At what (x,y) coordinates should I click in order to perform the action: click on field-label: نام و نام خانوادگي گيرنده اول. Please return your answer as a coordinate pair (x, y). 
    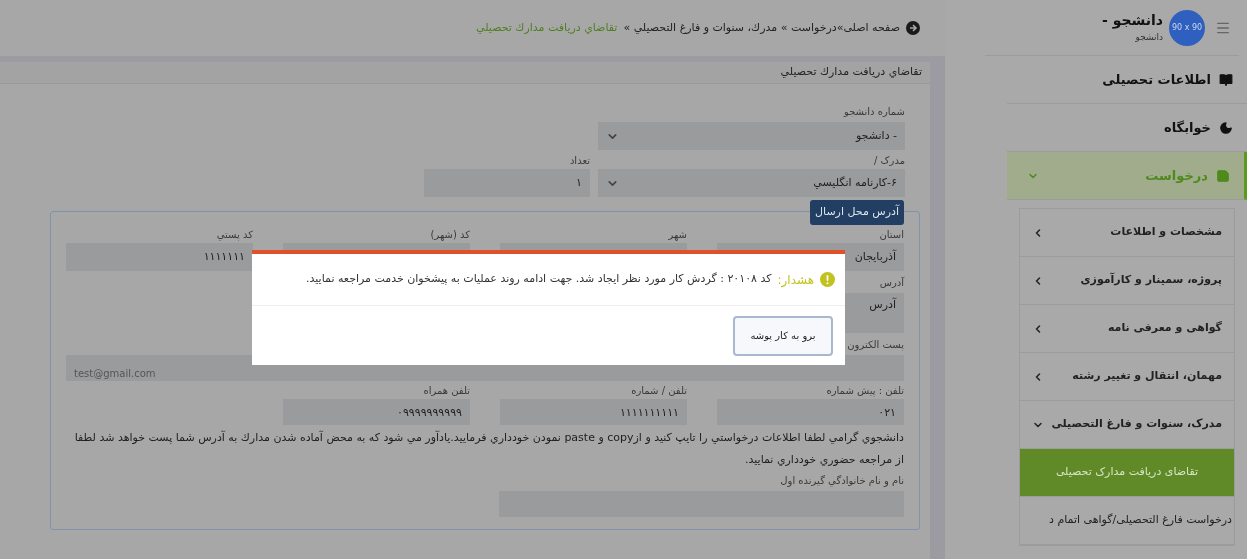
    Looking at the image, I should click on (842, 480).